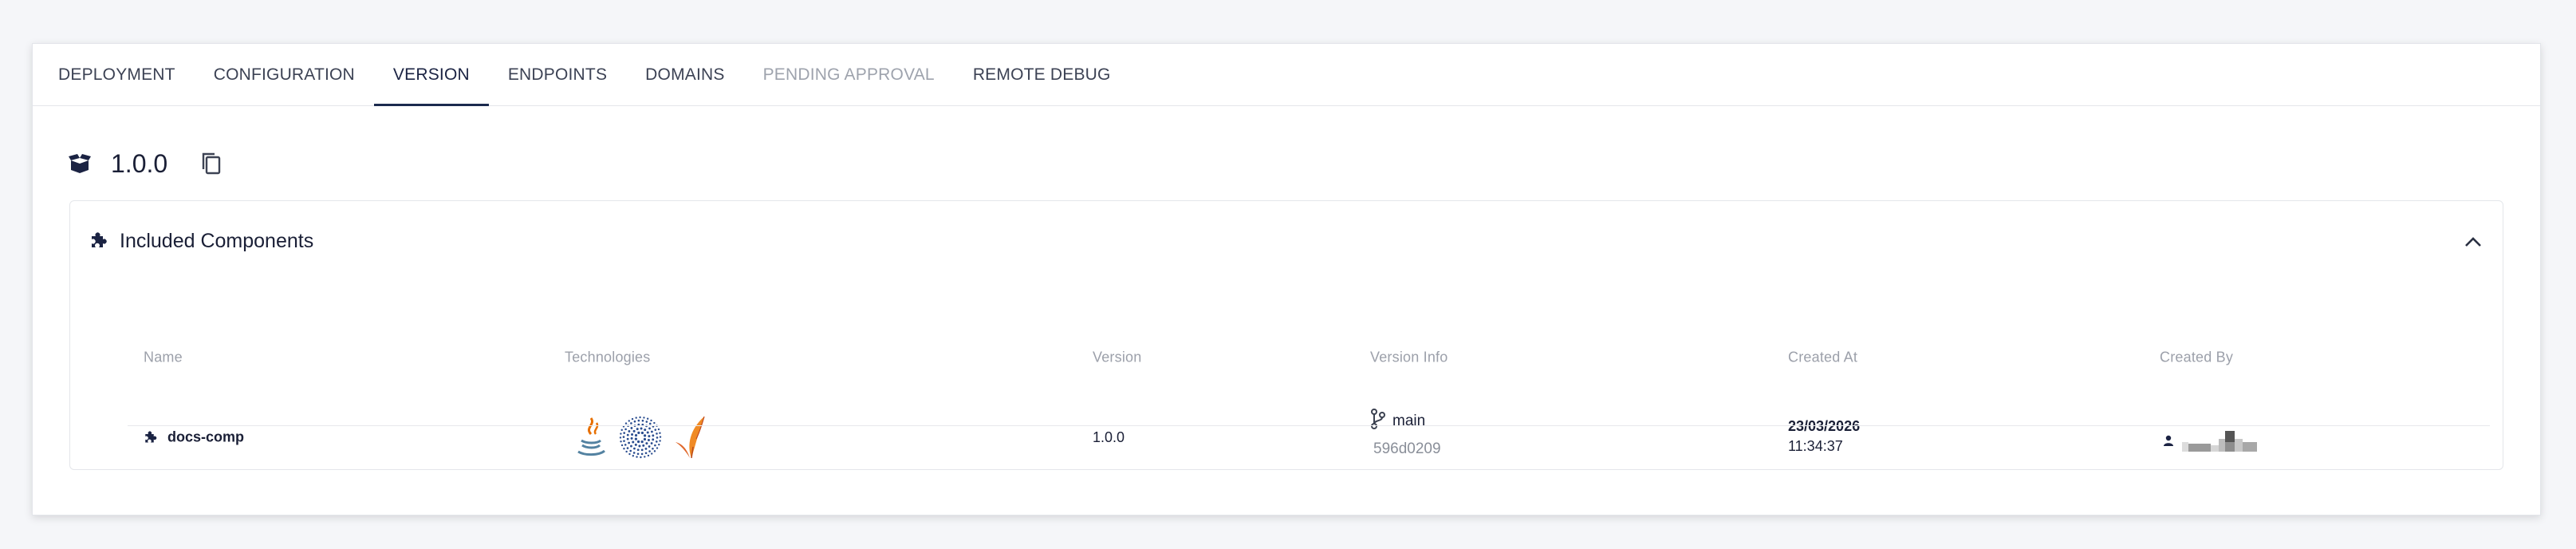  I want to click on component-name-cell: docs-comp, so click(194, 437).